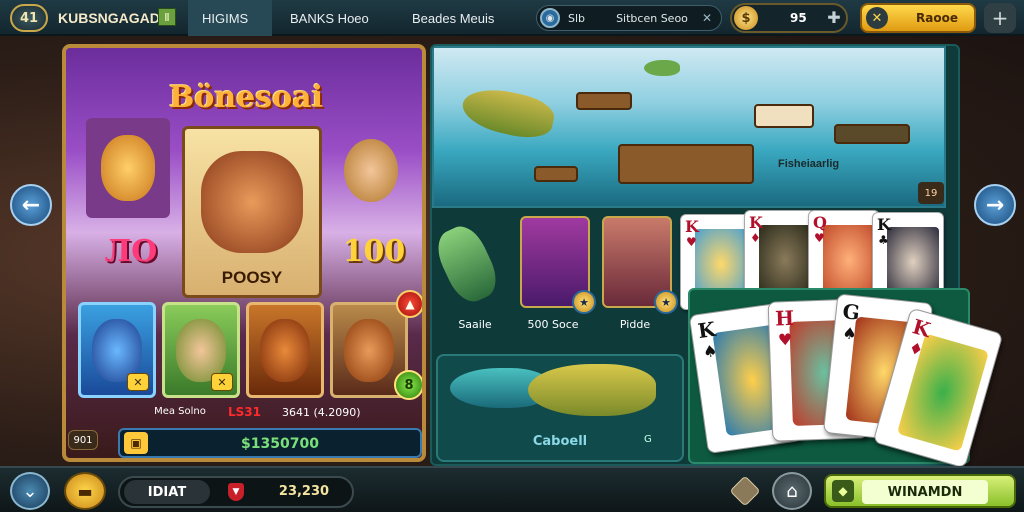 This screenshot has height=512, width=1024. What do you see at coordinates (475, 324) in the screenshot?
I see `fish-label: Saaile` at bounding box center [475, 324].